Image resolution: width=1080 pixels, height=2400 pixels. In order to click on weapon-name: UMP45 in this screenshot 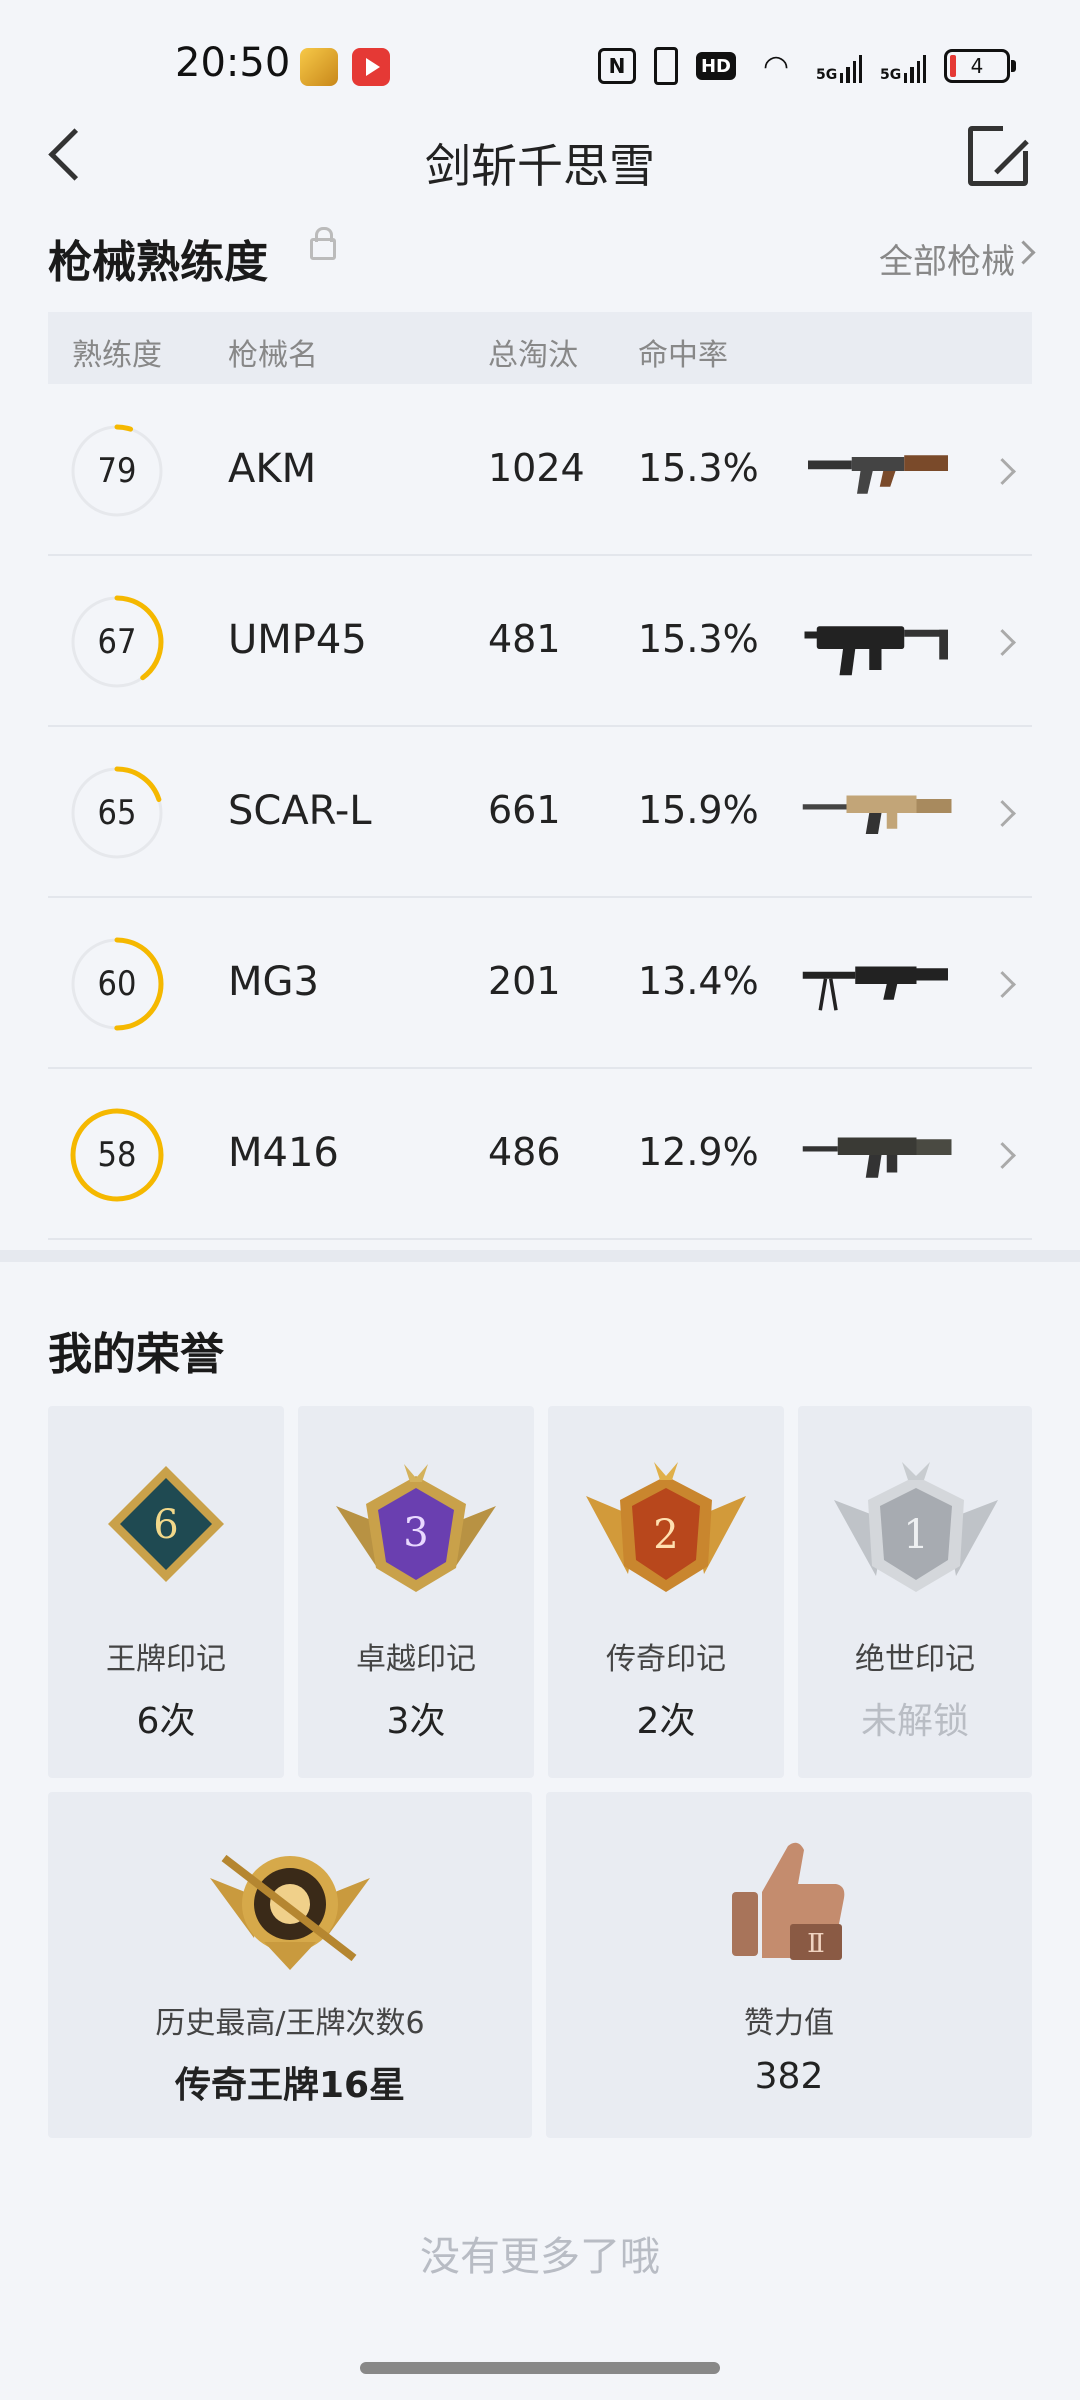, I will do `click(297, 640)`.